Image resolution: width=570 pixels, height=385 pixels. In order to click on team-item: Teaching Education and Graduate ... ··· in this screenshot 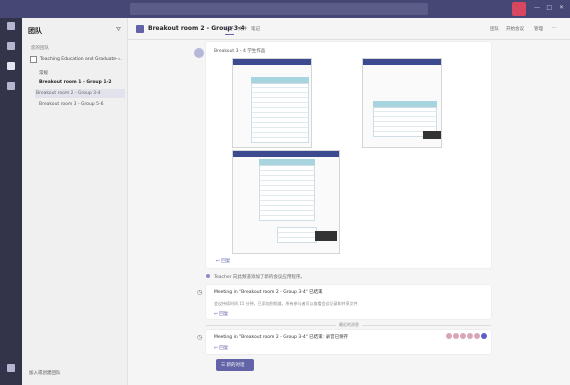, I will do `click(76, 60)`.